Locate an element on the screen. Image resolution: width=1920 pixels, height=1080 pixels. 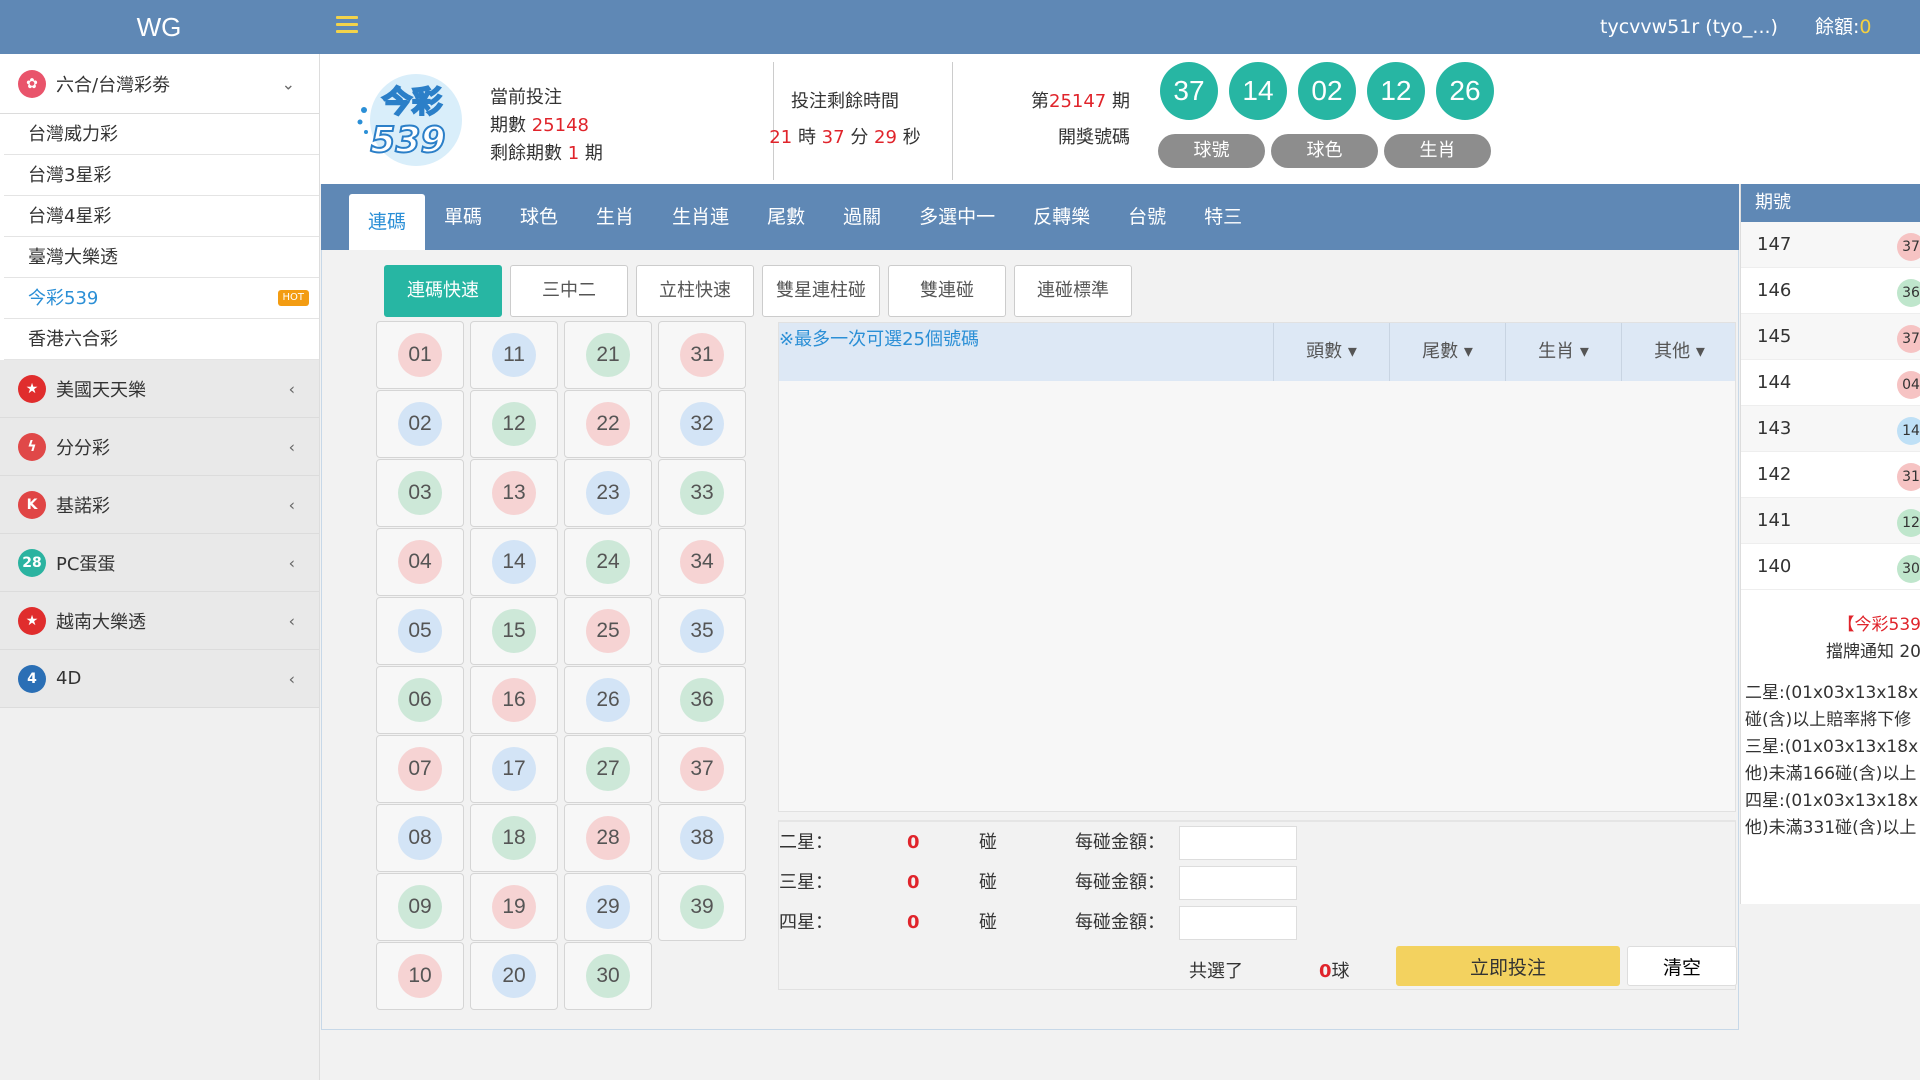
4d-icon: 4 is located at coordinates (32, 678).